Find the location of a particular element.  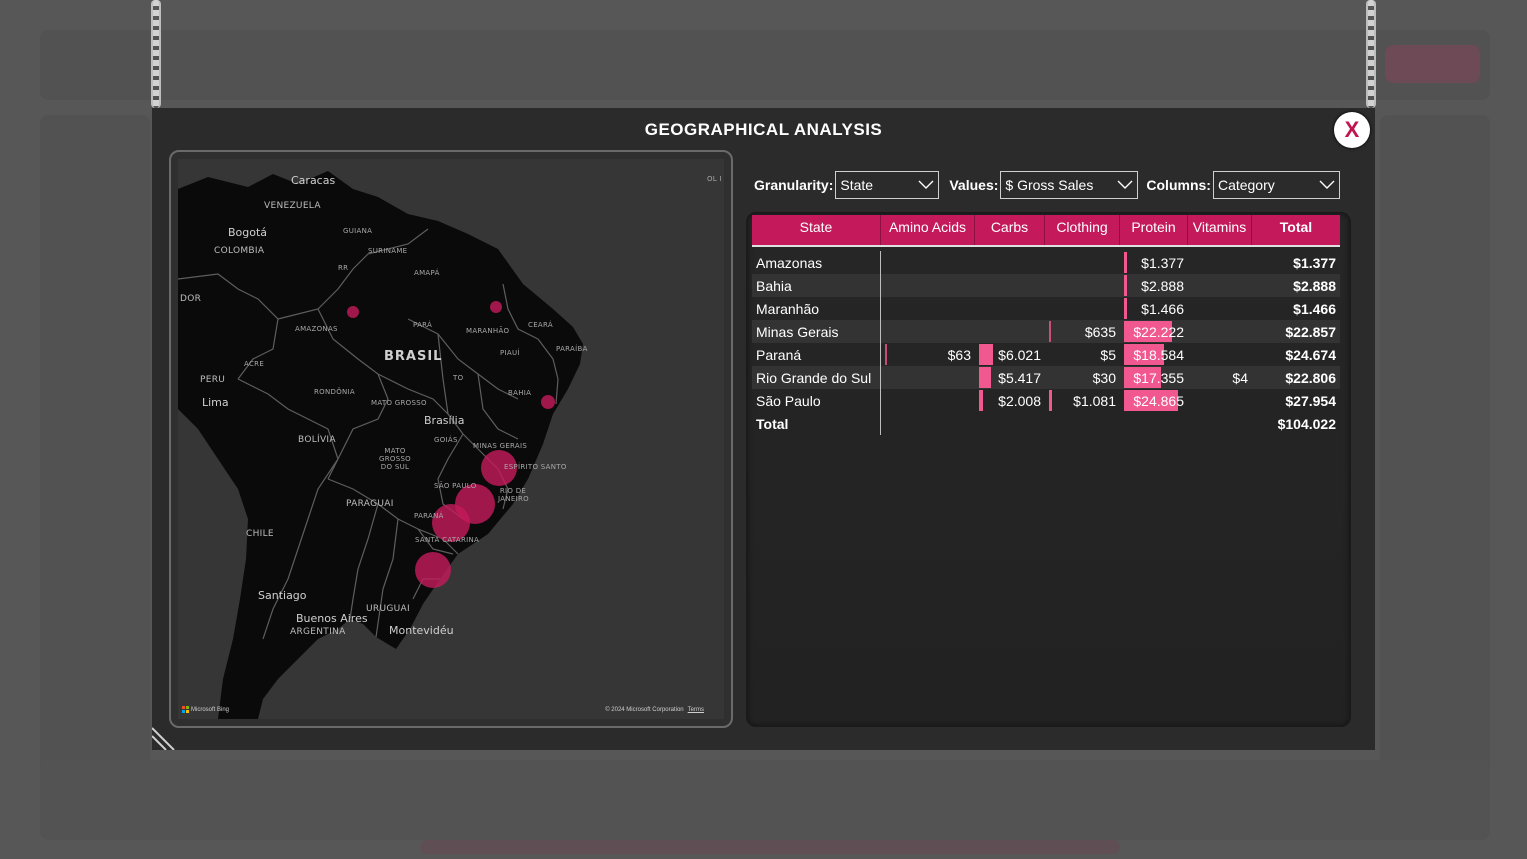

cell-state: São Paulo is located at coordinates (816, 400).